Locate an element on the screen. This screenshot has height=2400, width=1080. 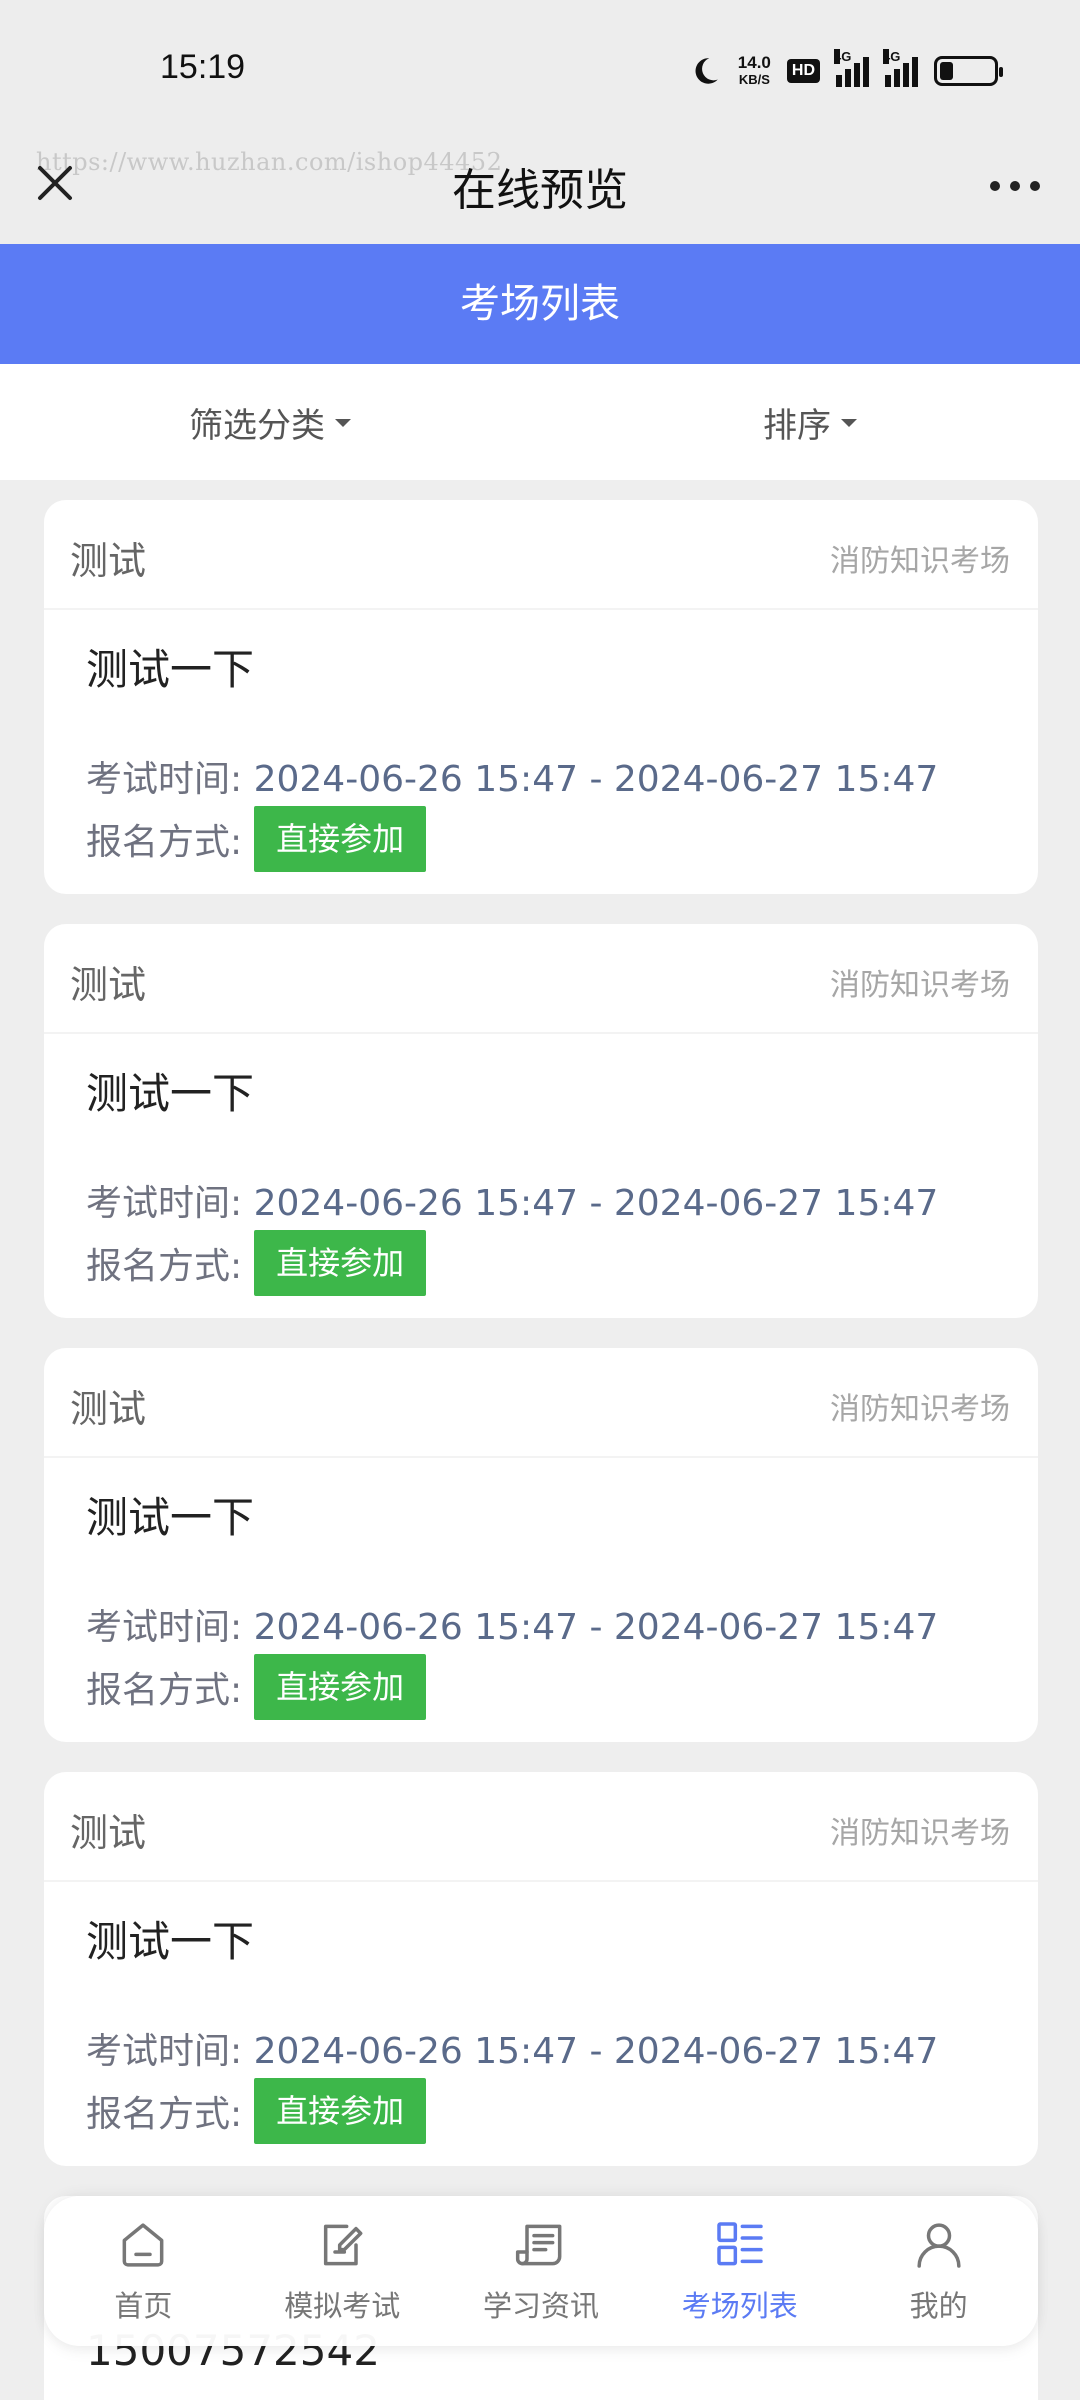
status-bar: 15:19 14.0 KB/S HD 4G 4G is located at coordinates (540, 70).